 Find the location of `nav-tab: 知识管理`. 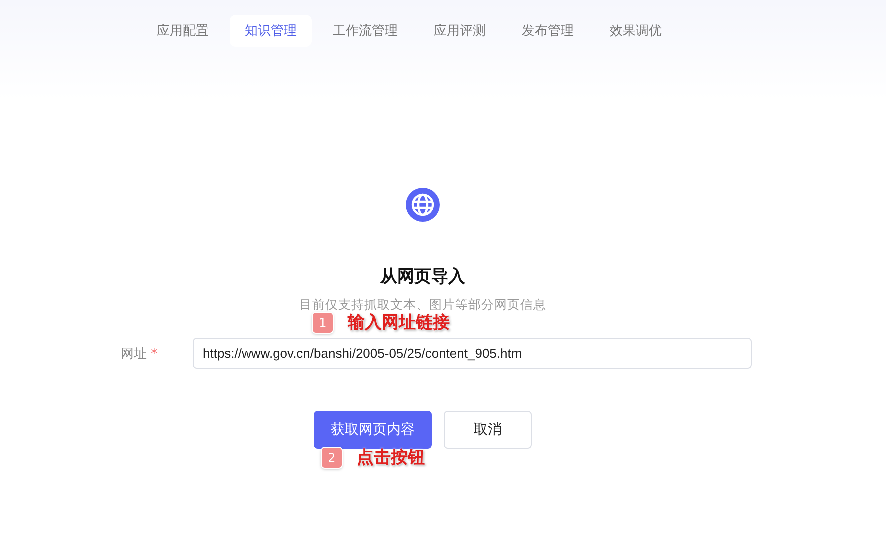

nav-tab: 知识管理 is located at coordinates (271, 31).